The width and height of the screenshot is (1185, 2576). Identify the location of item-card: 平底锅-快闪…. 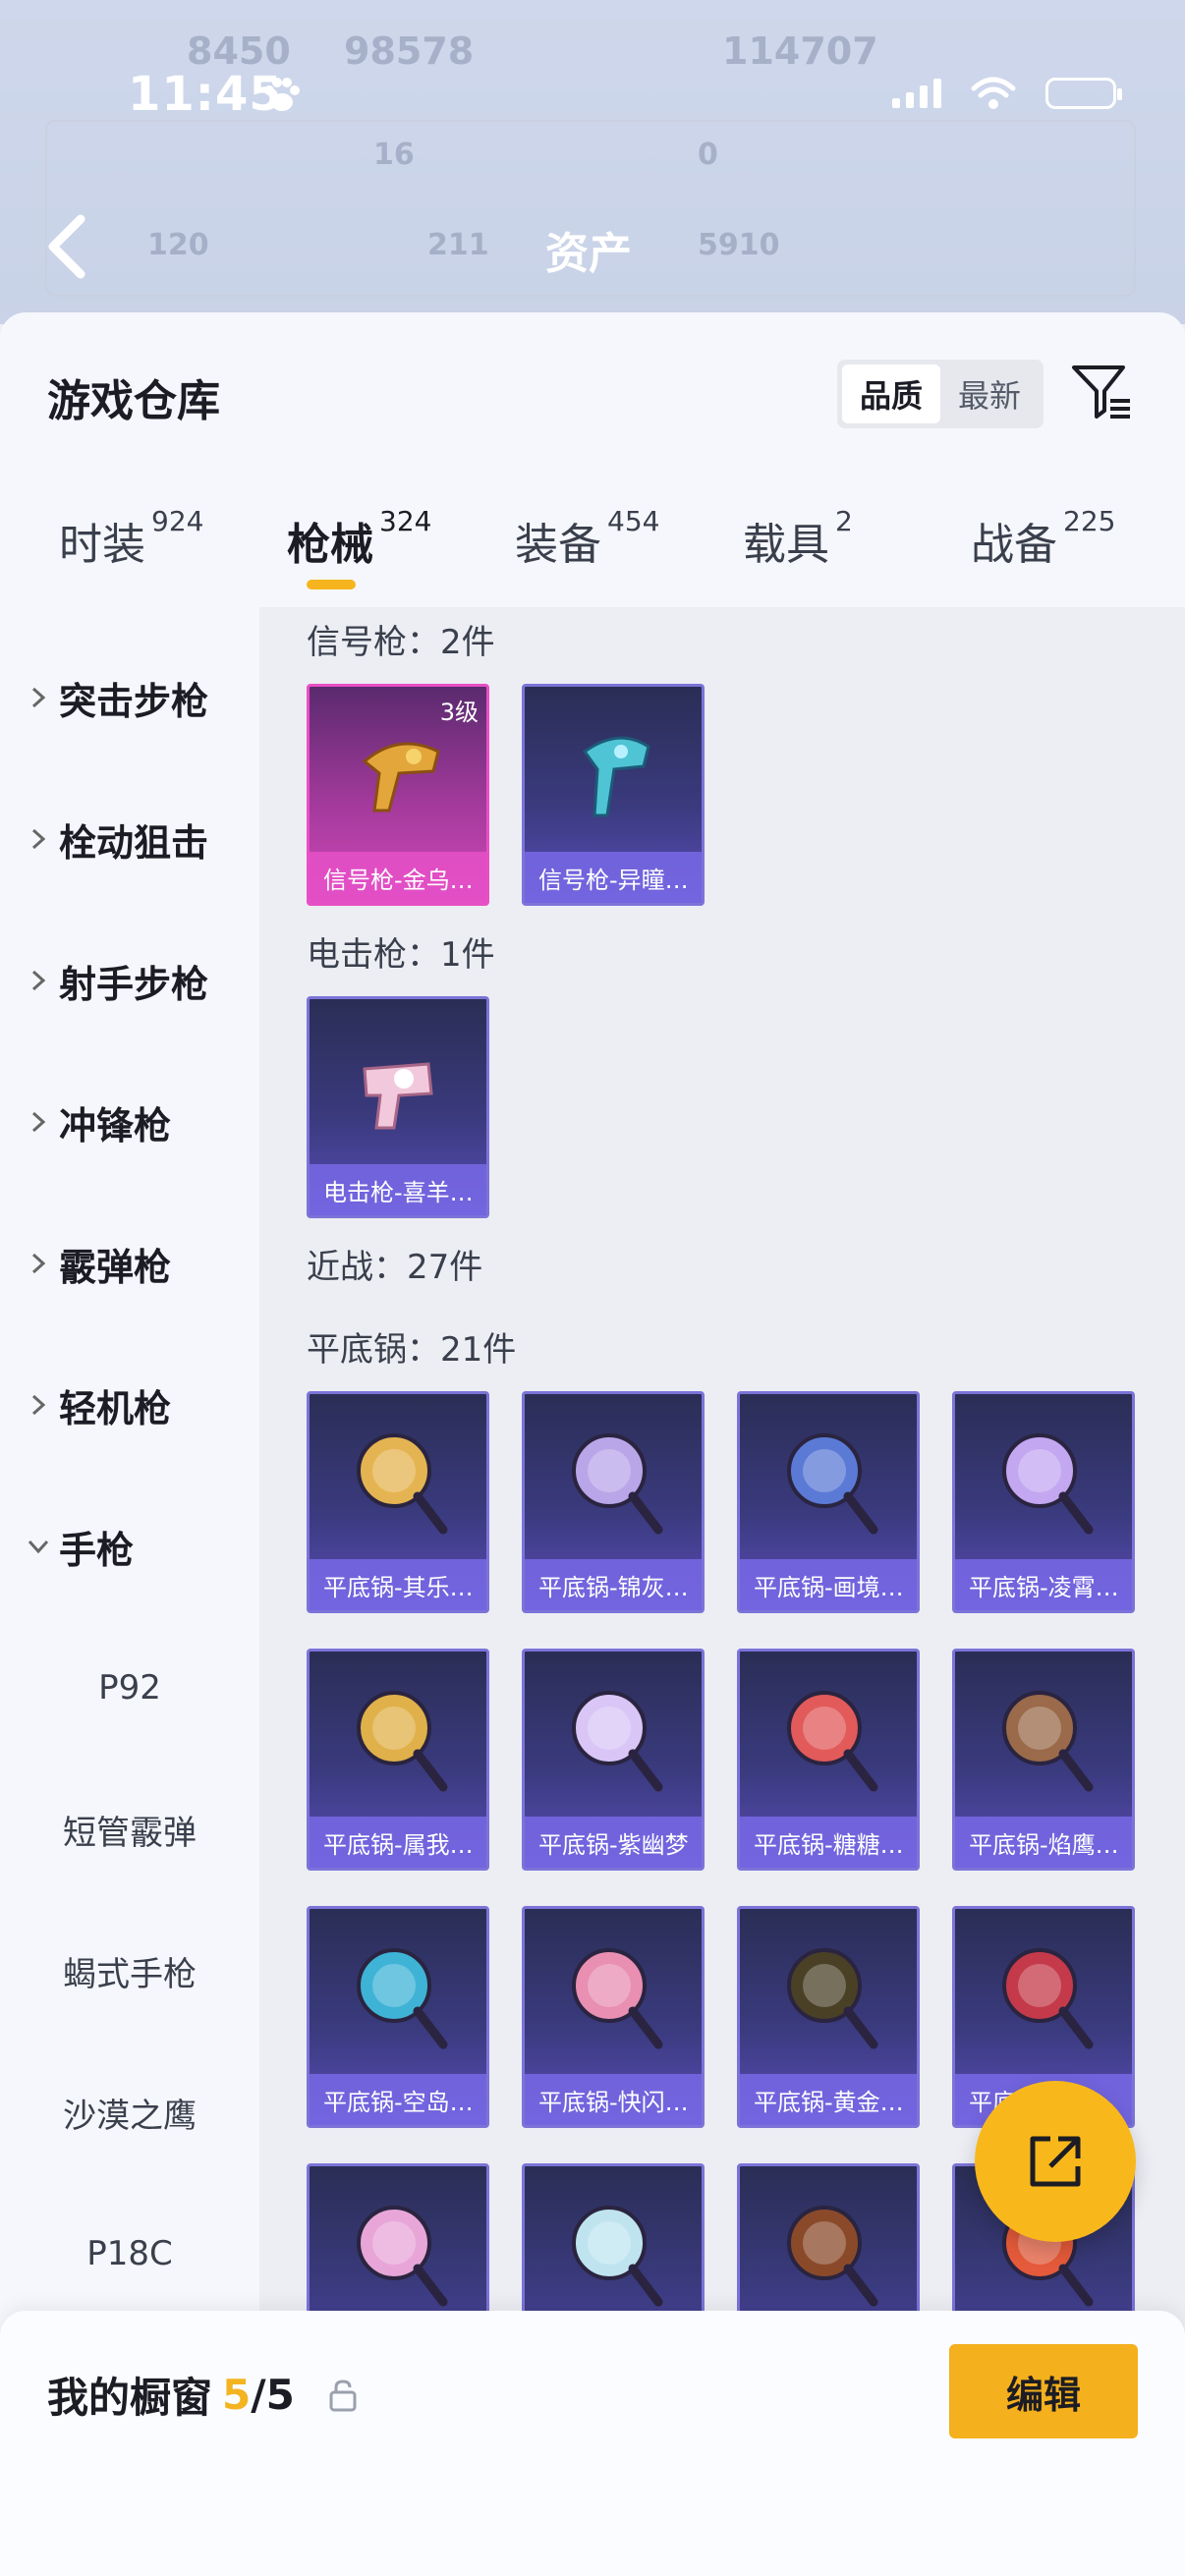
(614, 2017).